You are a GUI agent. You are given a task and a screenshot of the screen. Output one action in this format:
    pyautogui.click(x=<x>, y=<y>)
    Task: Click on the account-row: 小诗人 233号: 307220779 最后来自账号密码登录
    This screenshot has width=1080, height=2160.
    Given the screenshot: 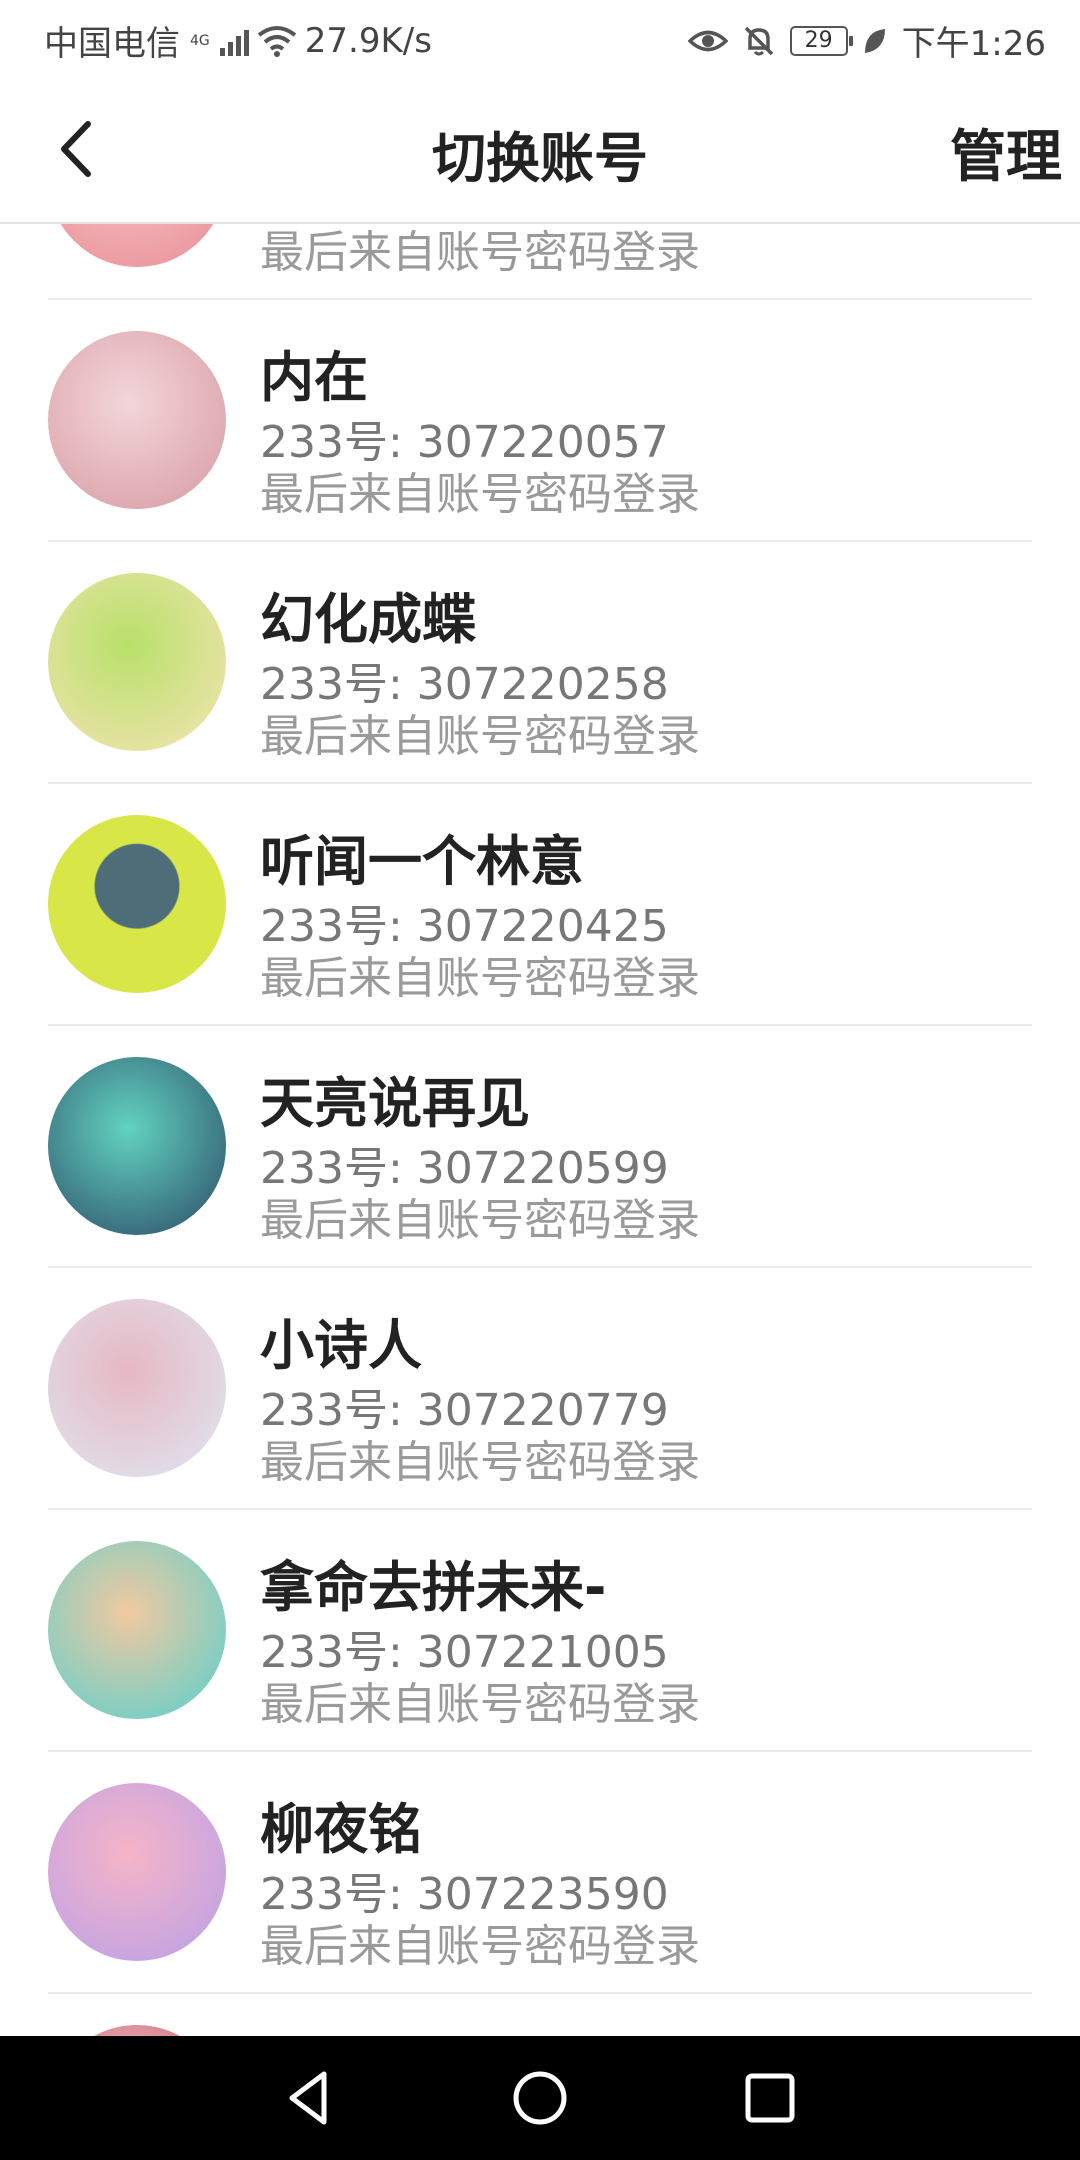 What is the action you would take?
    pyautogui.click(x=540, y=1388)
    